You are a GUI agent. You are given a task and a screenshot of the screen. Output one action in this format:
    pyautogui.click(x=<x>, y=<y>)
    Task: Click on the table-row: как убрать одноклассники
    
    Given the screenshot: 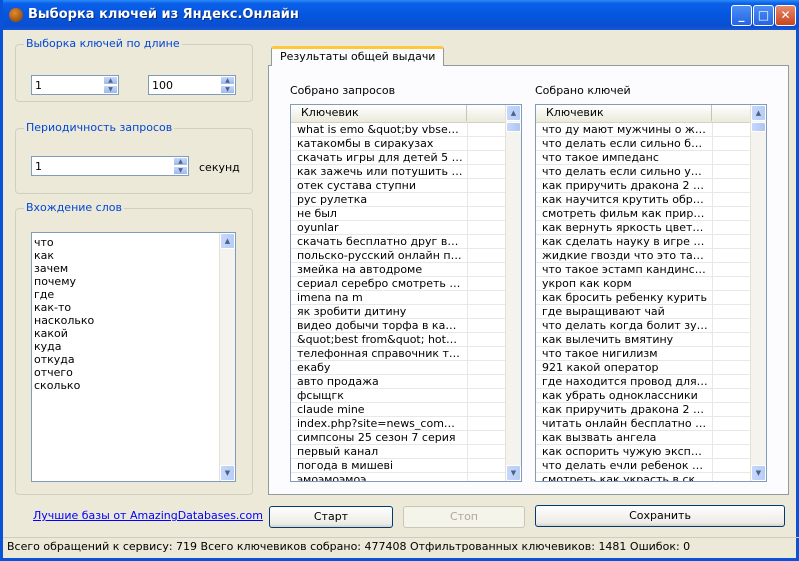 What is the action you would take?
    pyautogui.click(x=643, y=396)
    